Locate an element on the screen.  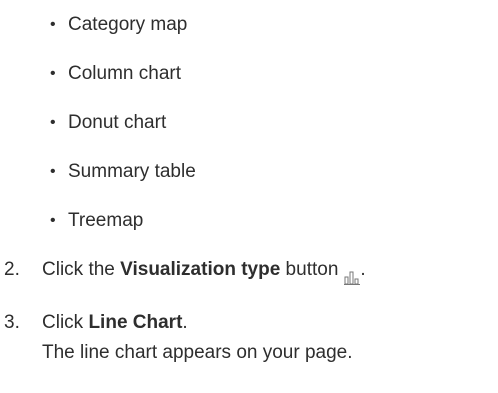
list-item-label: Column chart is located at coordinates (124, 73).